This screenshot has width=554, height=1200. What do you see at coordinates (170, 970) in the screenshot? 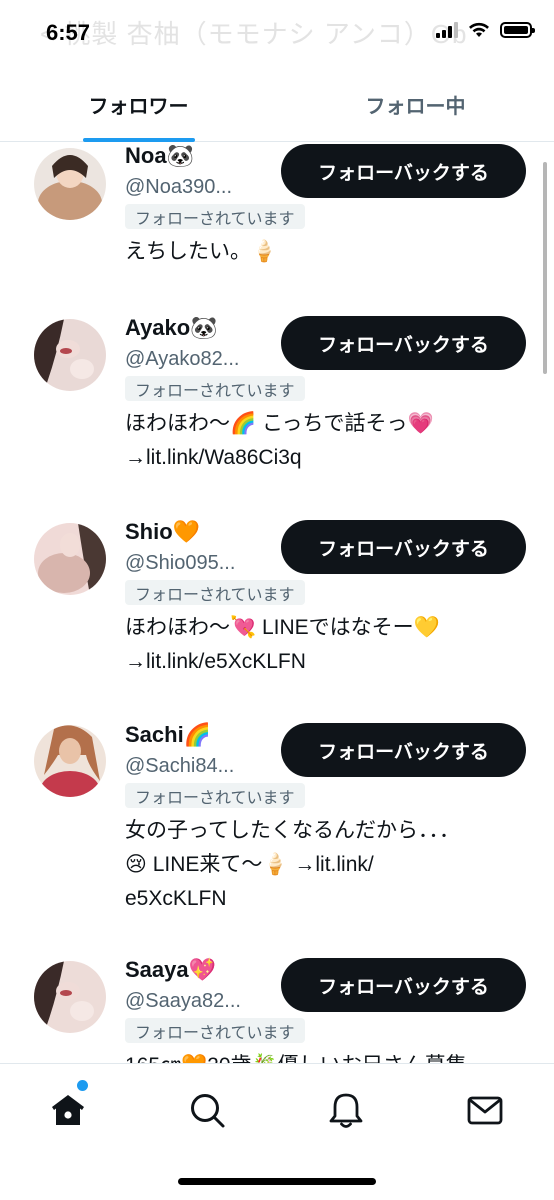
I see `user-name: Saaya💖` at bounding box center [170, 970].